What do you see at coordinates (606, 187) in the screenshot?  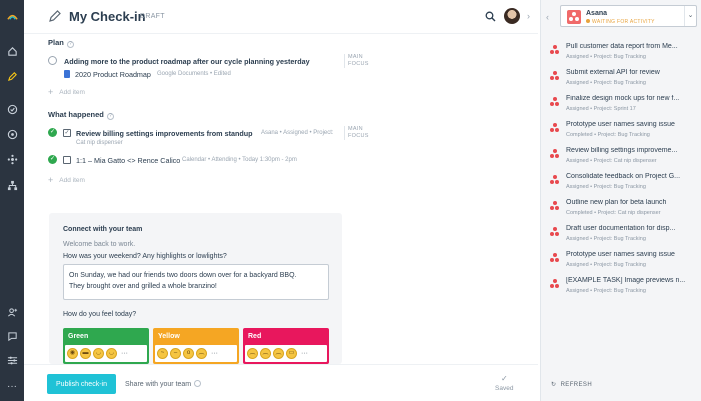 I see `task-meta: Assigned • Project: Bug Tracking` at bounding box center [606, 187].